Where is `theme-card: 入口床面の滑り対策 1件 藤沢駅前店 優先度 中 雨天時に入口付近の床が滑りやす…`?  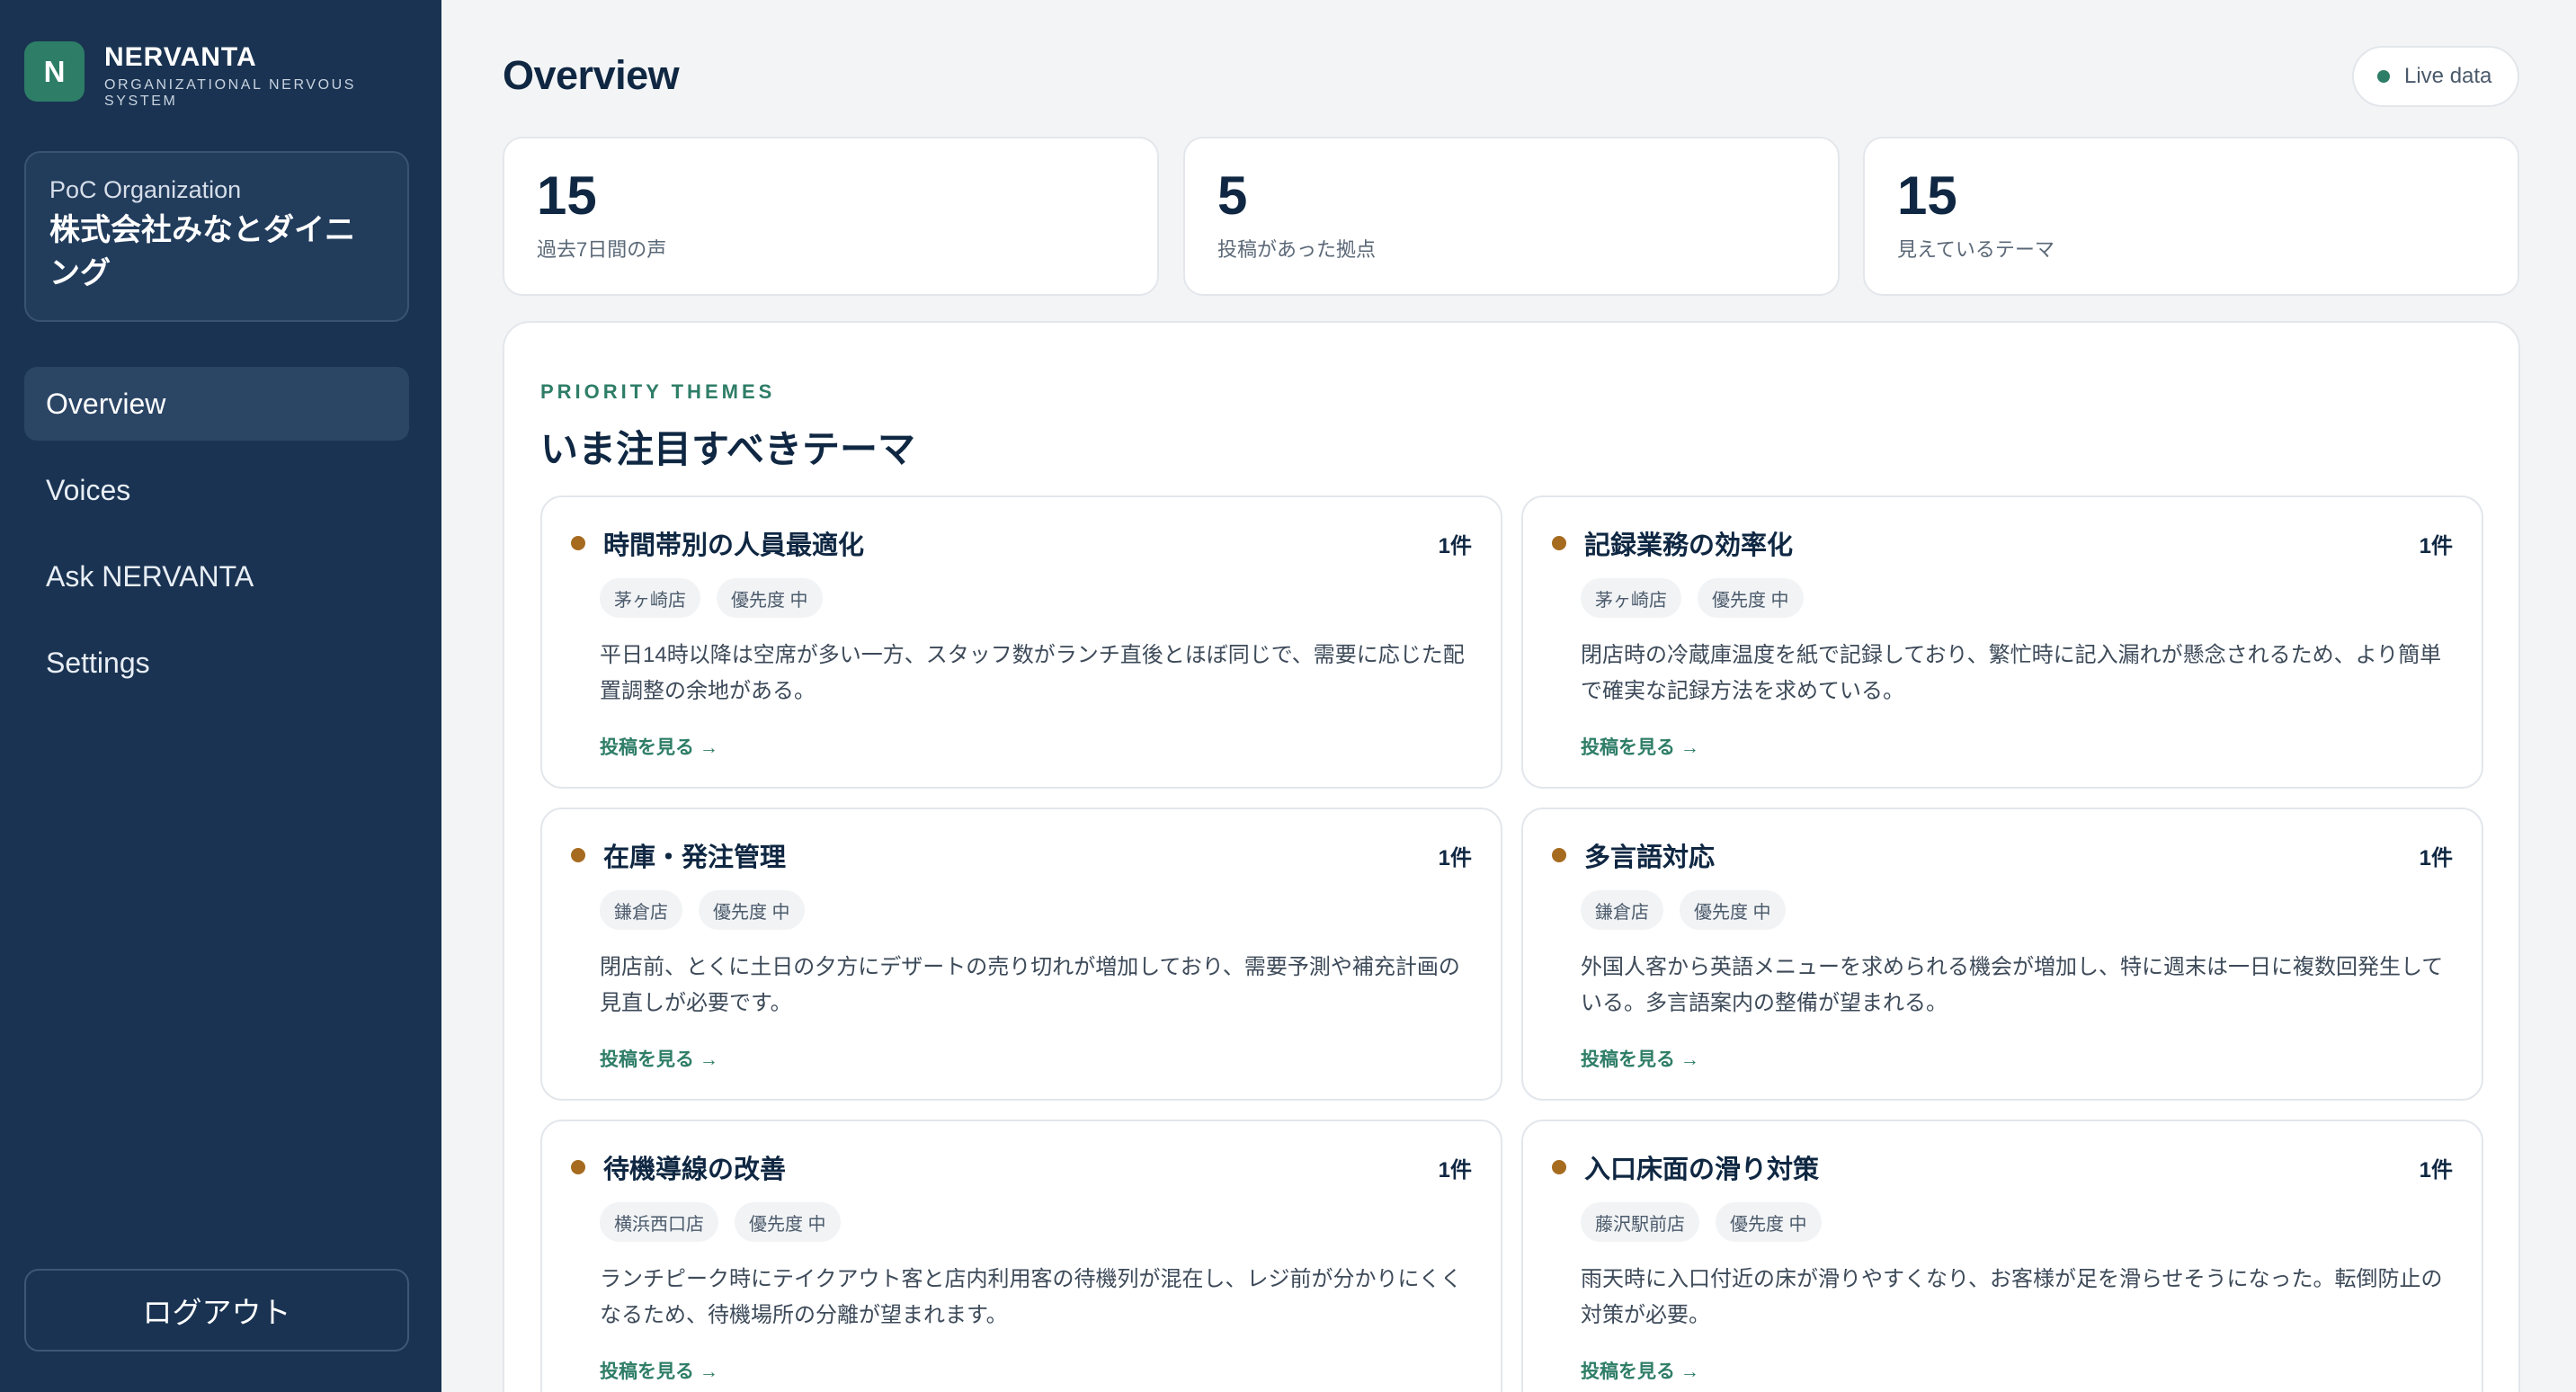 theme-card: 入口床面の滑り対策 1件 藤沢駅前店 優先度 中 雨天時に入口付近の床が滑りやす… is located at coordinates (2002, 1256).